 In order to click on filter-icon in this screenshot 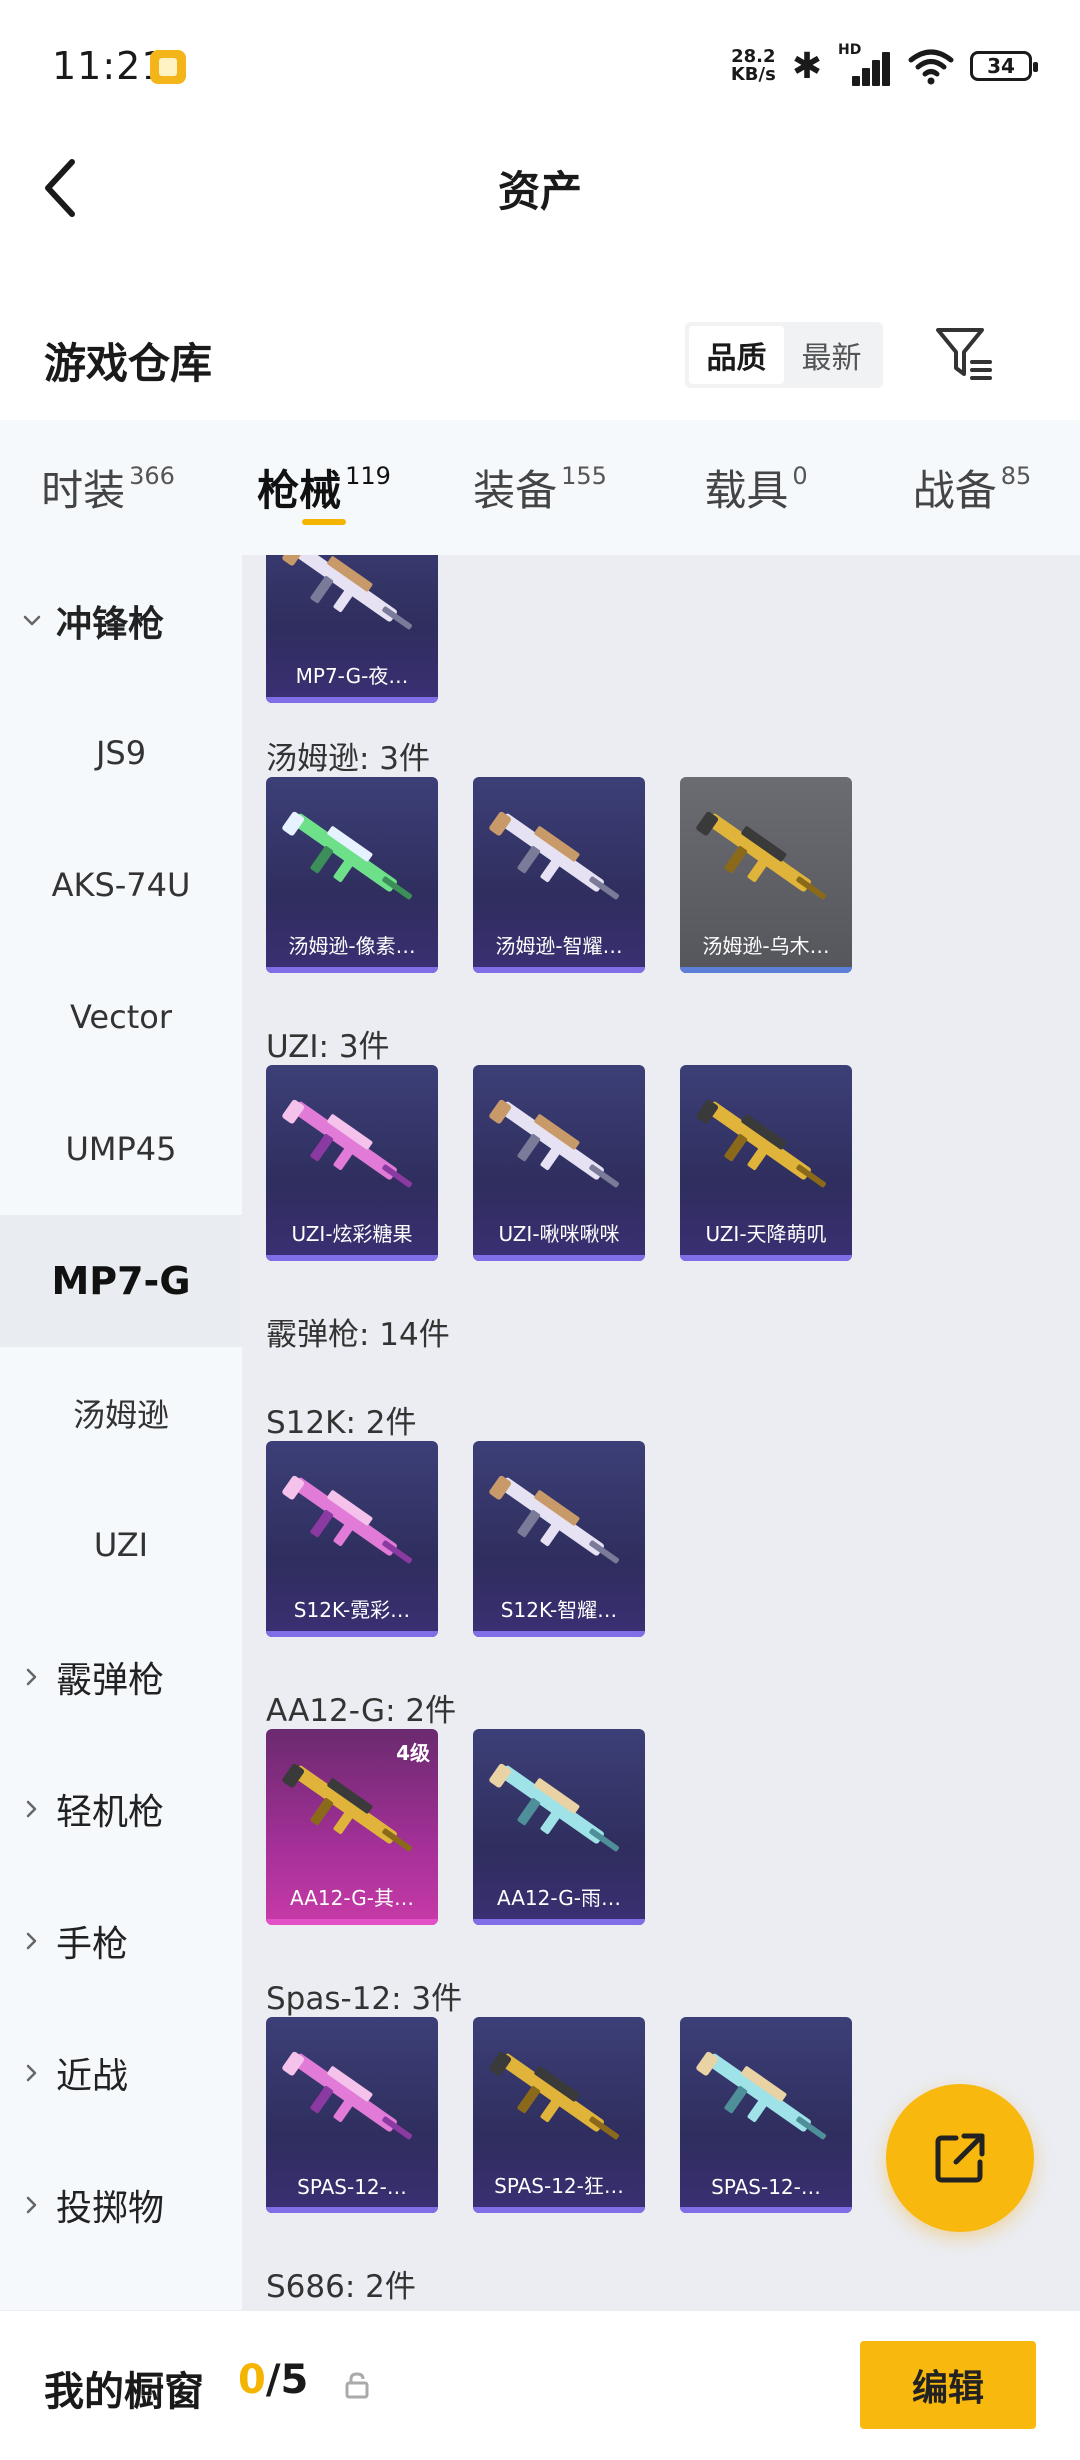, I will do `click(964, 354)`.